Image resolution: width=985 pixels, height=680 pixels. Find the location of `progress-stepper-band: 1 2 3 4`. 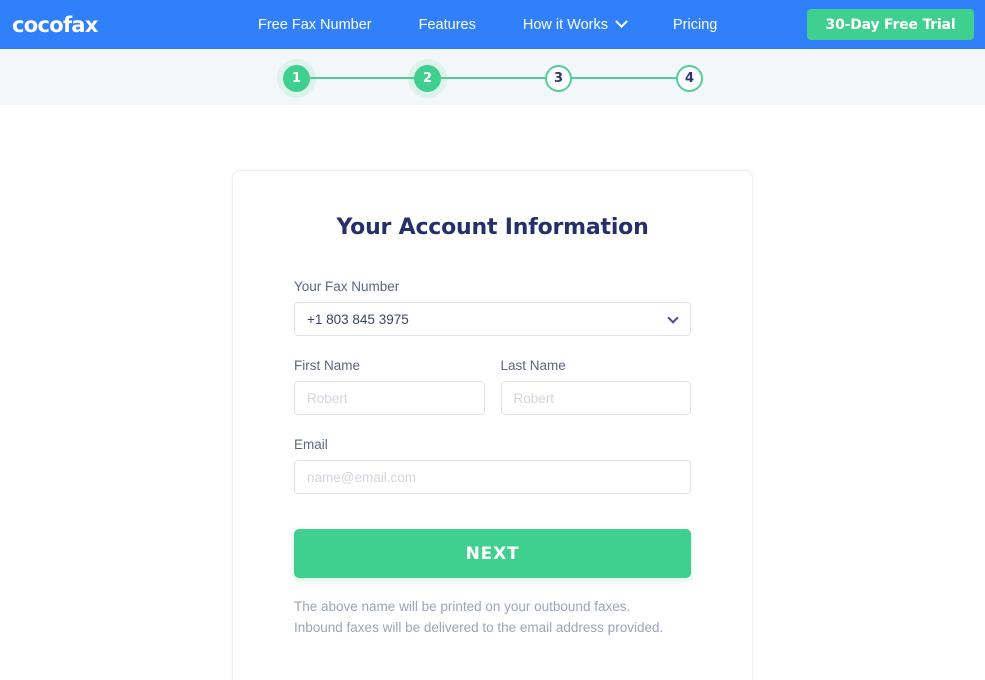

progress-stepper-band: 1 2 3 4 is located at coordinates (492, 77).